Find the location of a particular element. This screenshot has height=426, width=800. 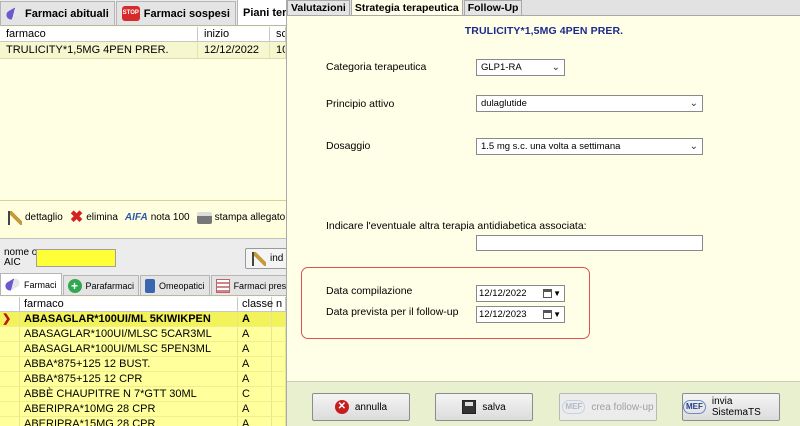

annulla-button: ✕ annulla is located at coordinates (361, 407).